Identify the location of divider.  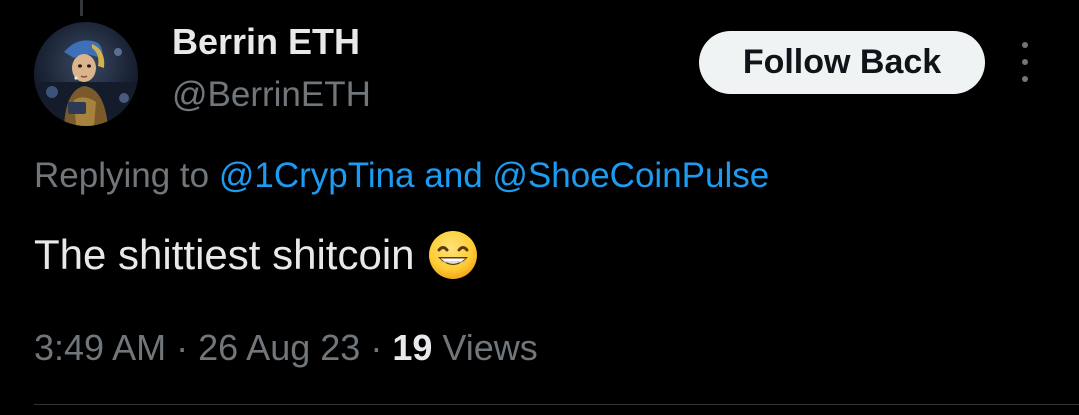
(556, 404).